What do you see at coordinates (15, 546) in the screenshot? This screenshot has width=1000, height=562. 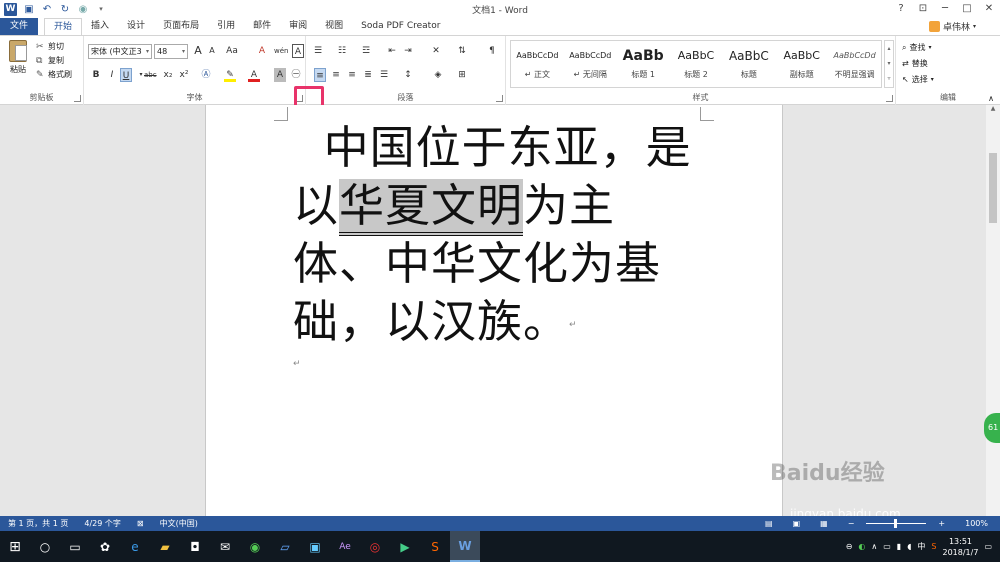 I see `start-icon: ⊞` at bounding box center [15, 546].